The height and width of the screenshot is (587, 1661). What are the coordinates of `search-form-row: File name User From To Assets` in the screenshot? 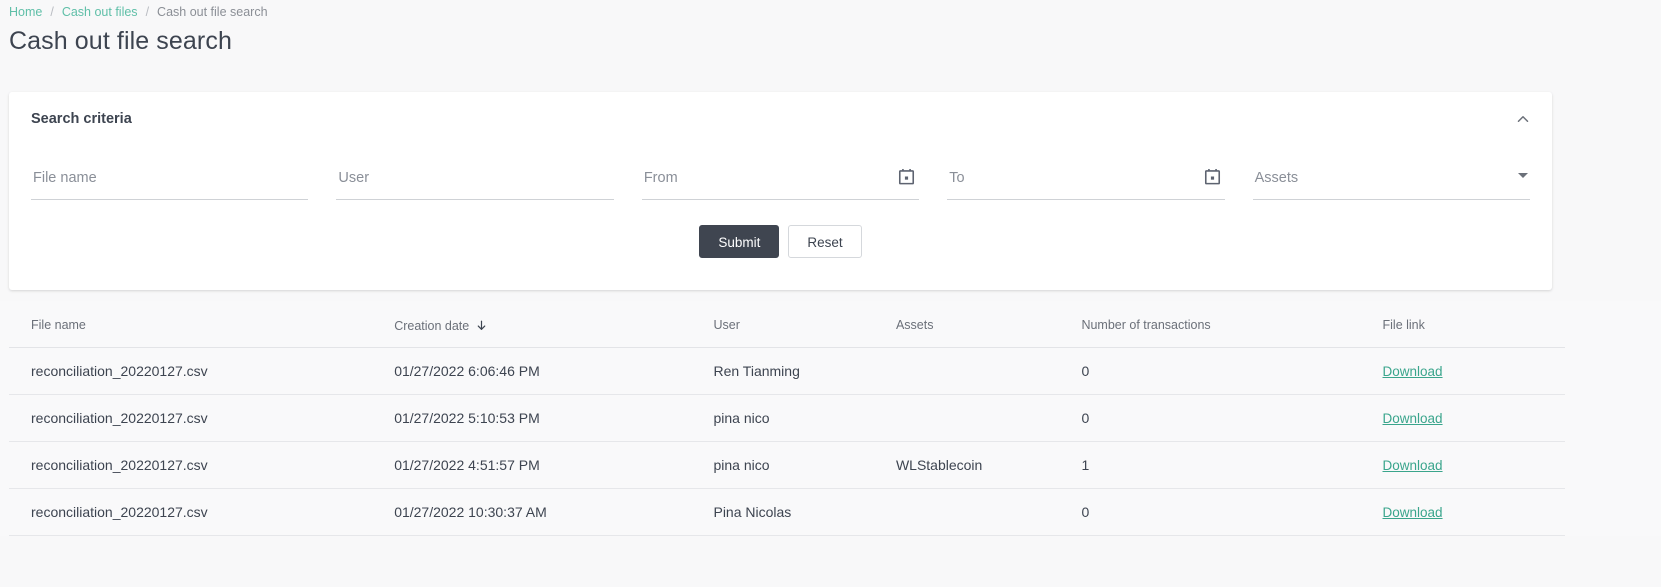 It's located at (780, 178).